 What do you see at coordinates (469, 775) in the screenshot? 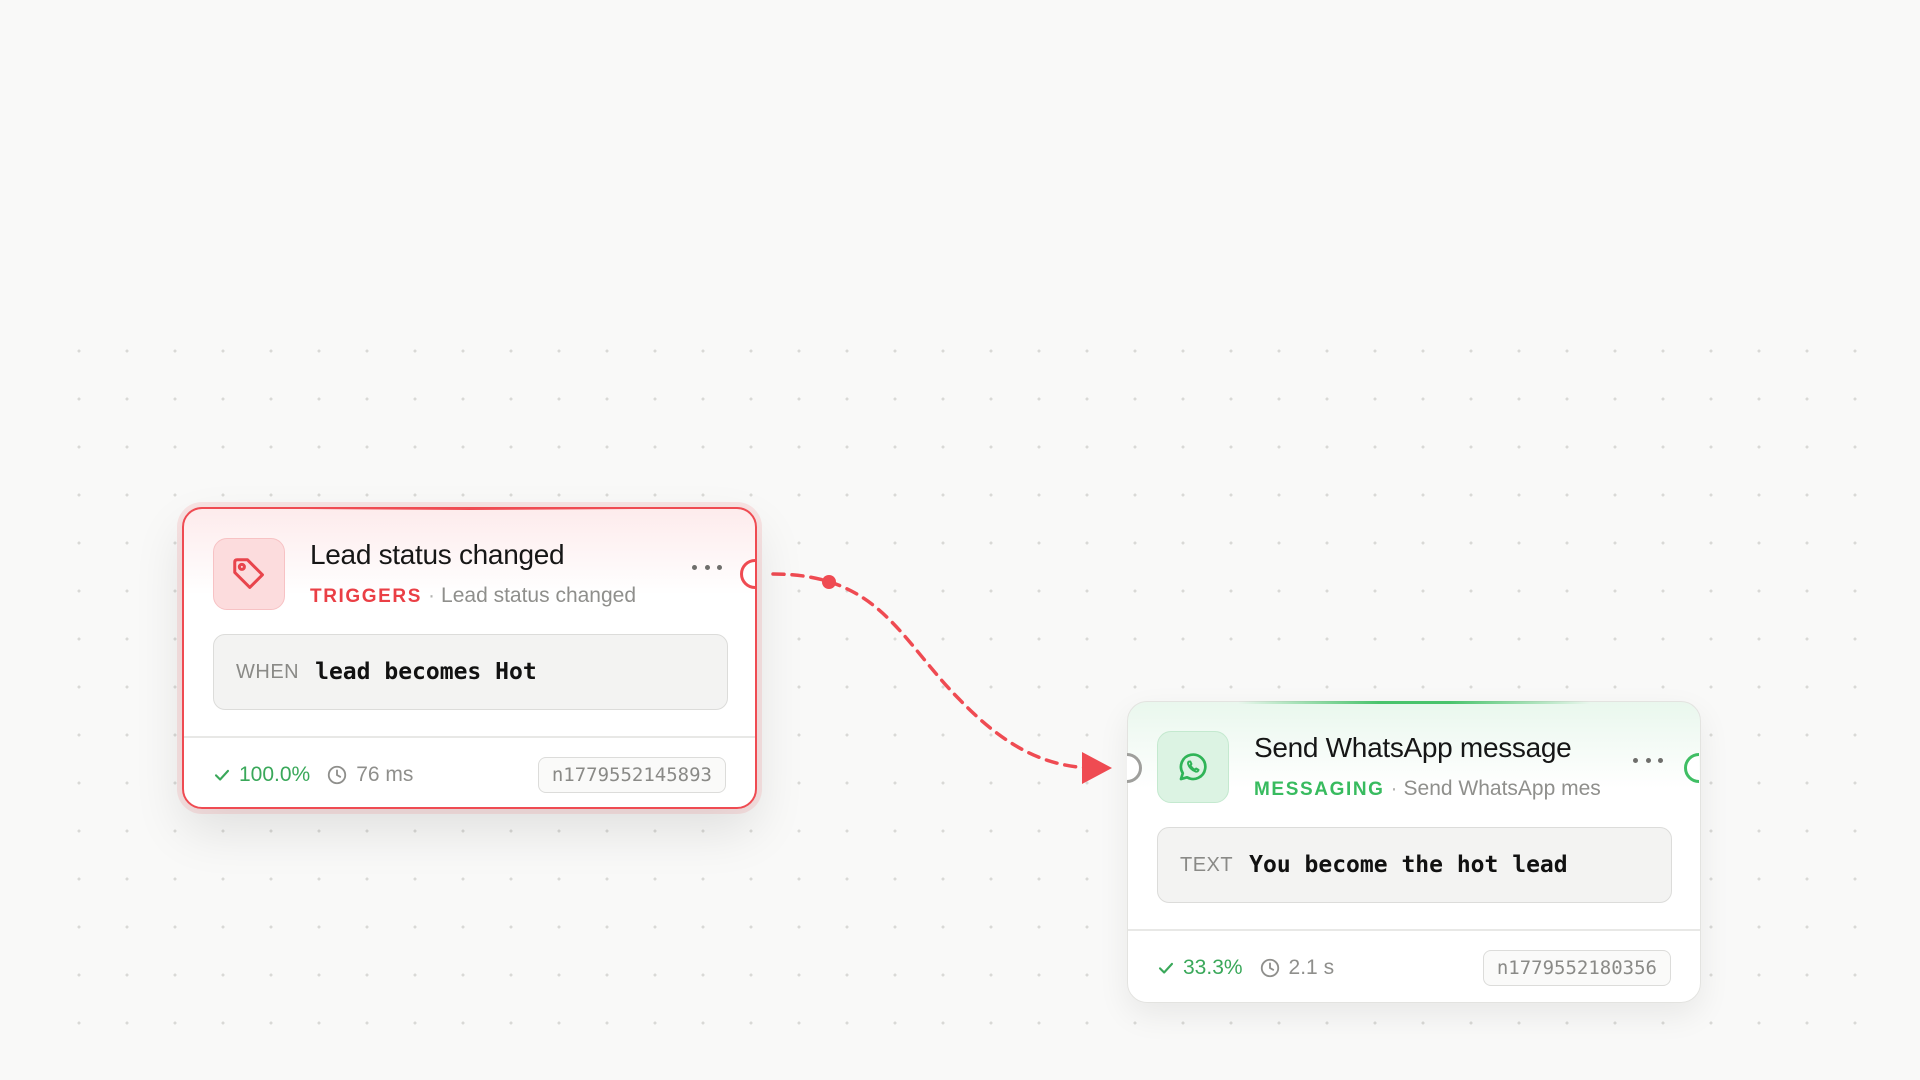
I see `node-footer: 100.0% 76 ms n1779552145893` at bounding box center [469, 775].